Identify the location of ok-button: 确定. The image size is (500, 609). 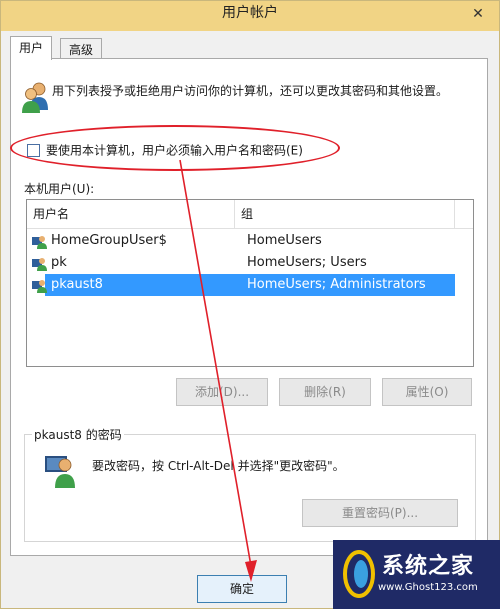
(242, 589).